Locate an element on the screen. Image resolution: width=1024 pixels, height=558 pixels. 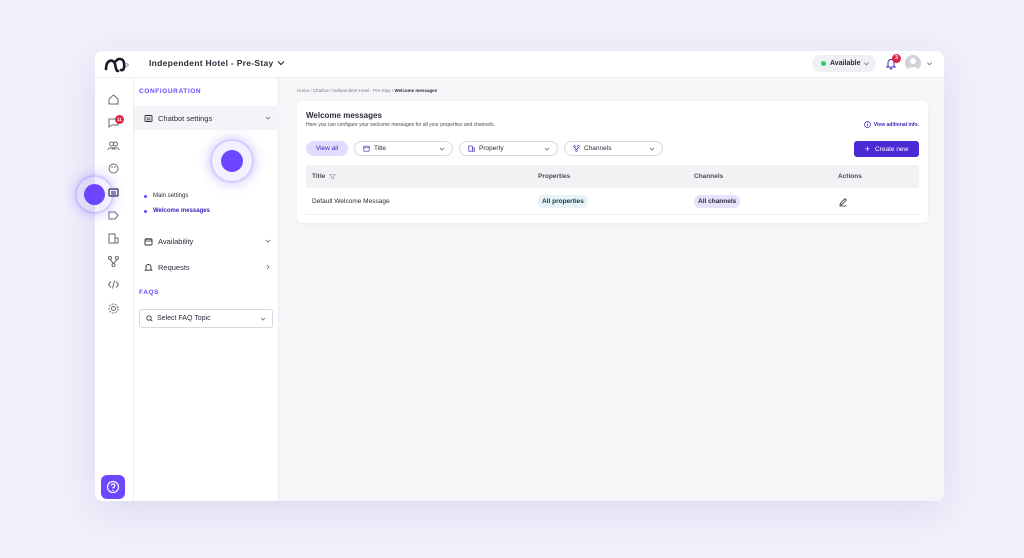
page-title: Welcome messages is located at coordinates (344, 115).